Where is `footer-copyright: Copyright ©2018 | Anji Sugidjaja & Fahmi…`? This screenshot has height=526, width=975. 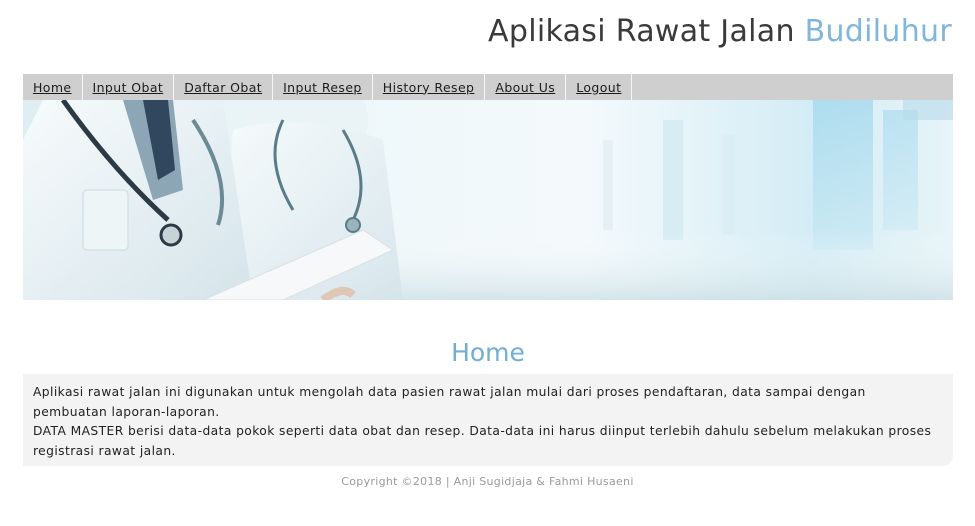 footer-copyright: Copyright ©2018 | Anji Sugidjaja & Fahmi… is located at coordinates (487, 481).